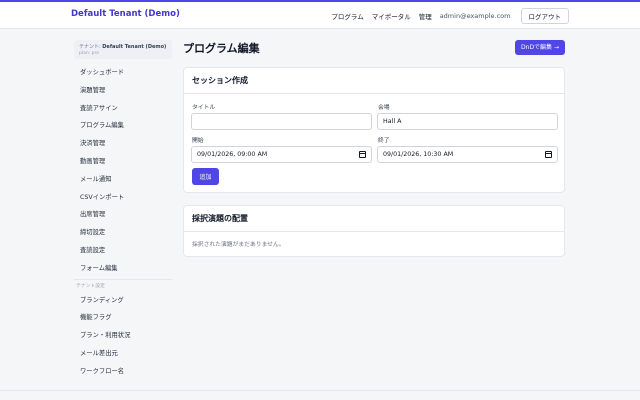 This screenshot has height=400, width=640. I want to click on sidebar-item-deadlines: 締切設定, so click(123, 233).